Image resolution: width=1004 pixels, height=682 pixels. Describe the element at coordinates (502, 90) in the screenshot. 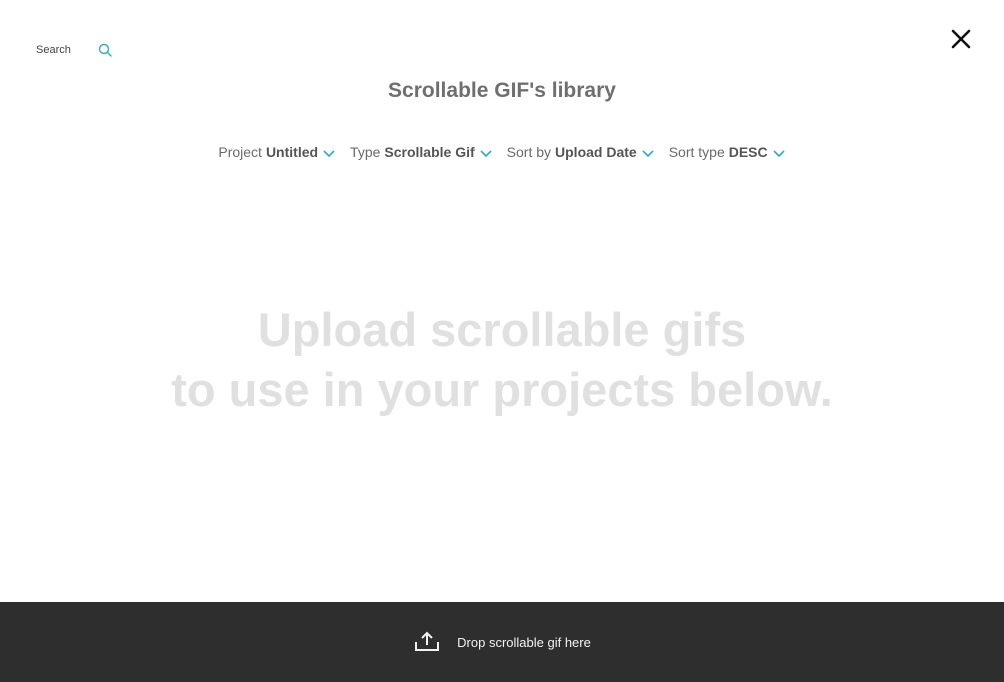

I see `page-title: Scrollable GIF's library` at that location.